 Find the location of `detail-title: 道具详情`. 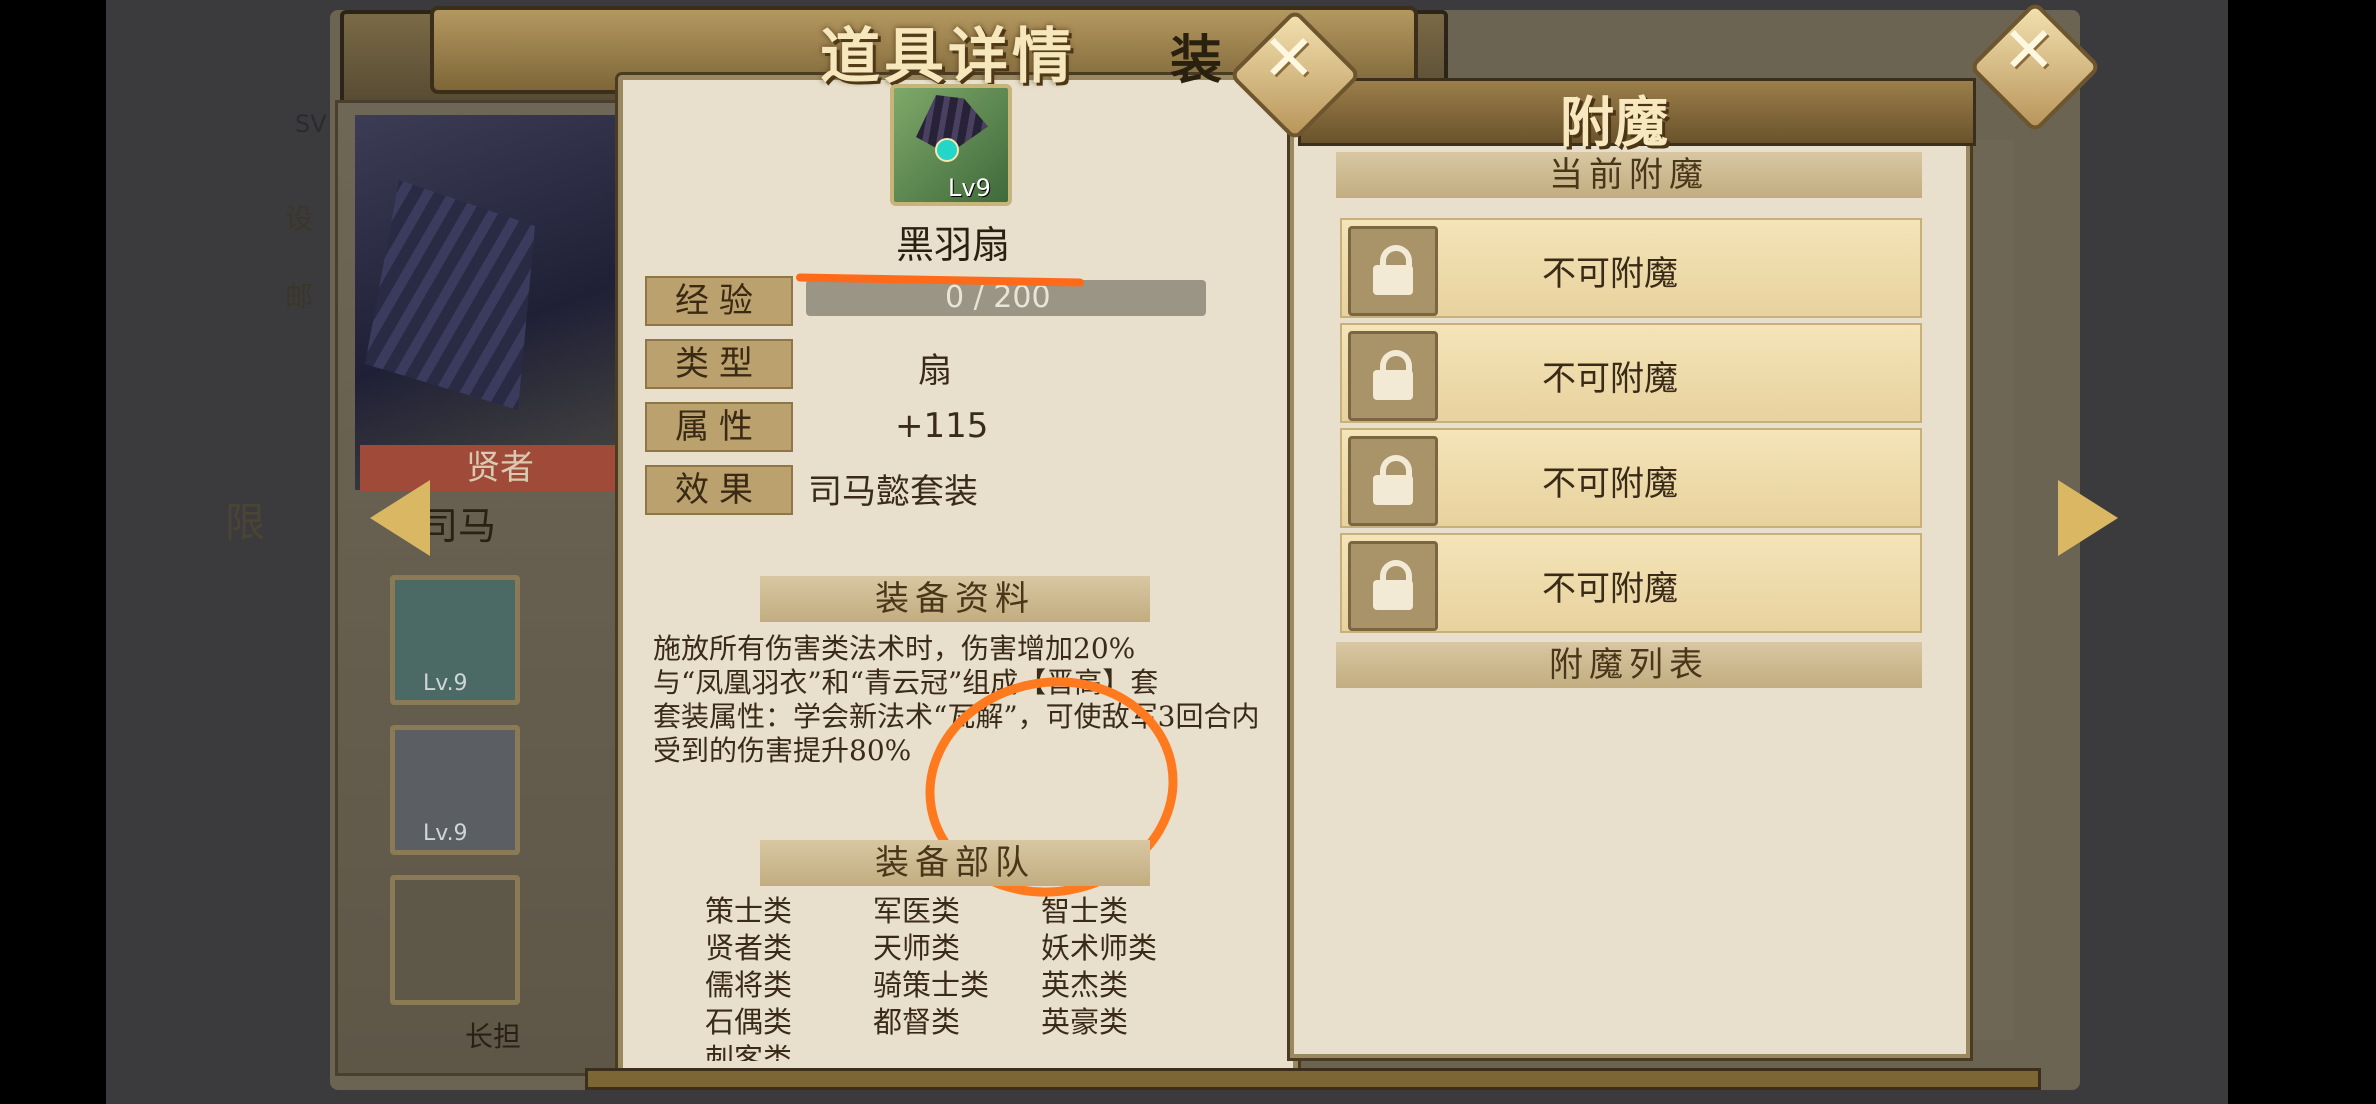

detail-title: 道具详情 is located at coordinates (948, 57).